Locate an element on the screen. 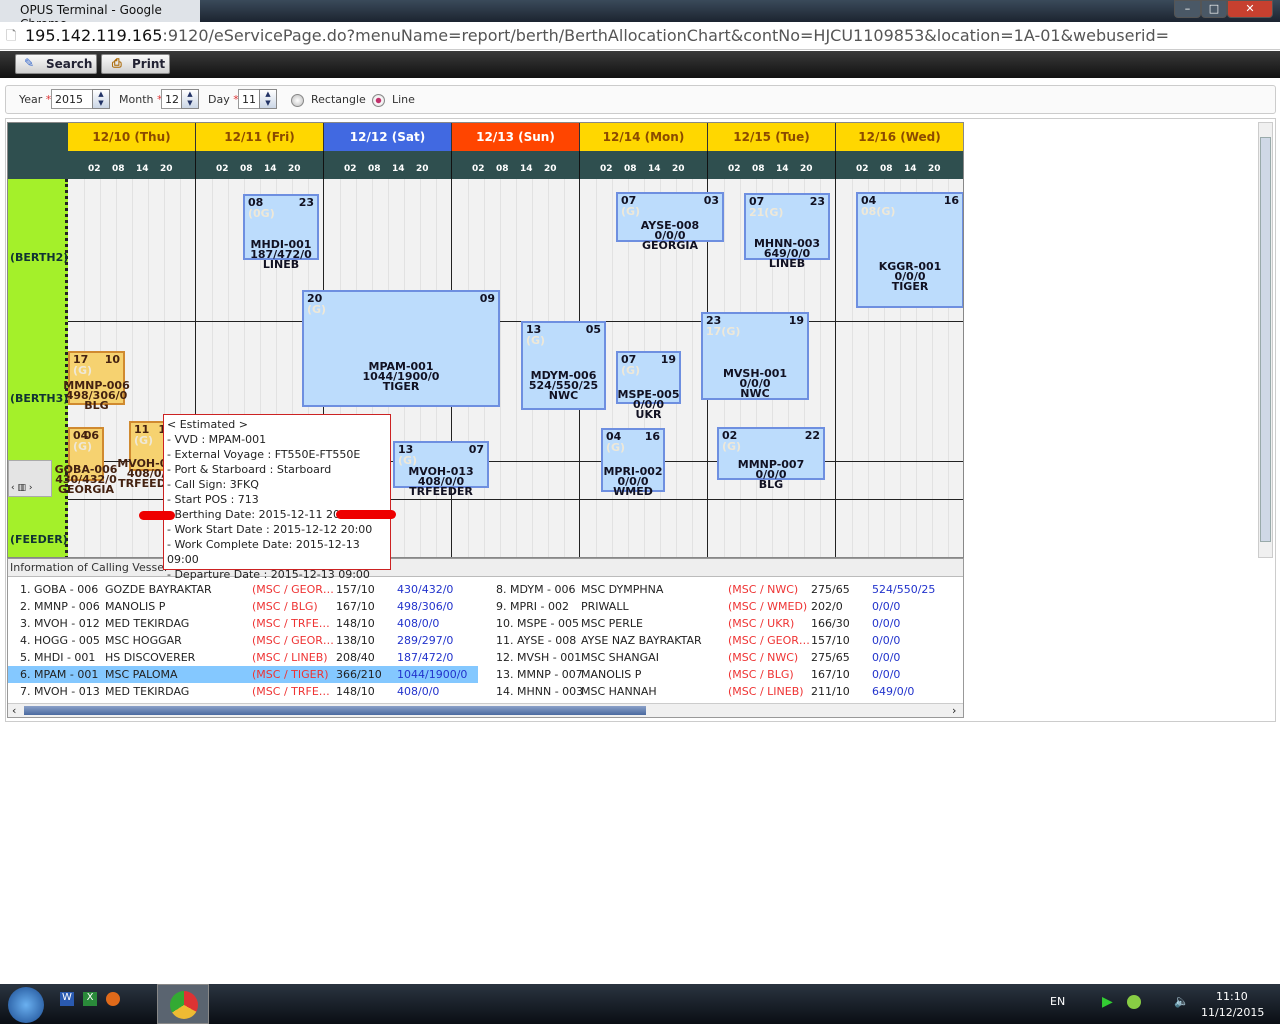 This screenshot has height=1024, width=1280. excel-icon: X is located at coordinates (90, 999).